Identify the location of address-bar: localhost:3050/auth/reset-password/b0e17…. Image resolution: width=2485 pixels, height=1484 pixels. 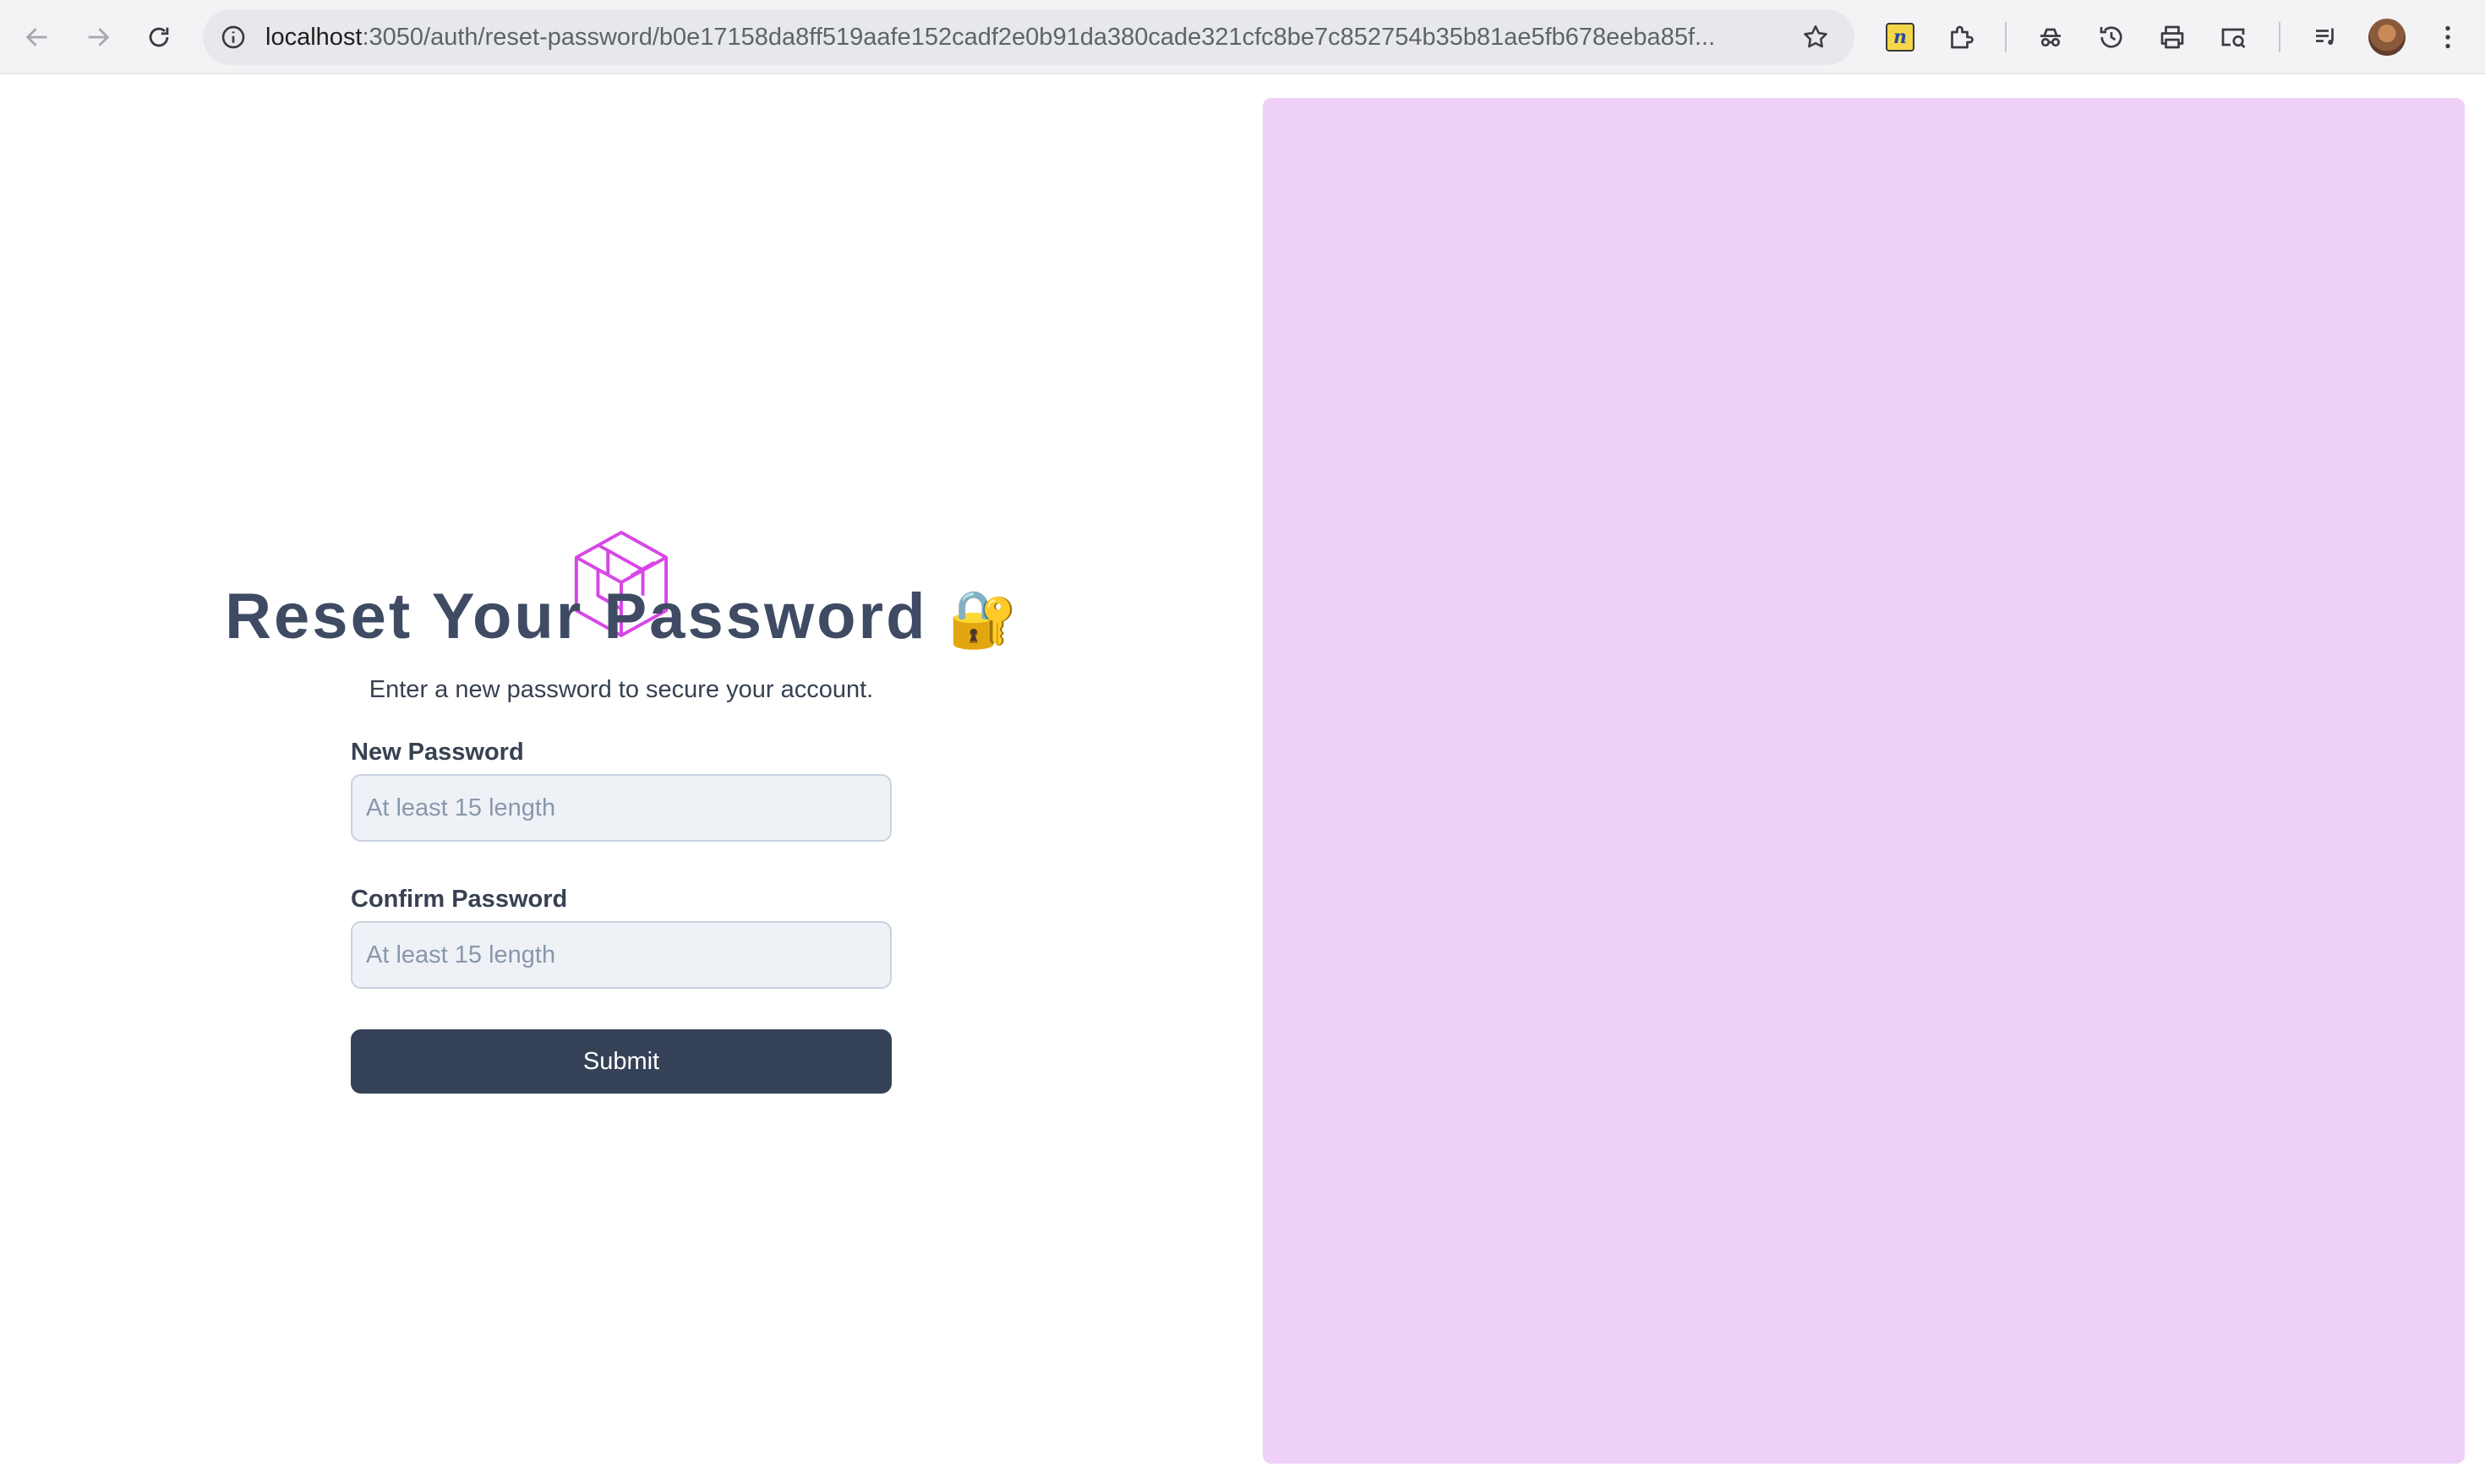
(1028, 37).